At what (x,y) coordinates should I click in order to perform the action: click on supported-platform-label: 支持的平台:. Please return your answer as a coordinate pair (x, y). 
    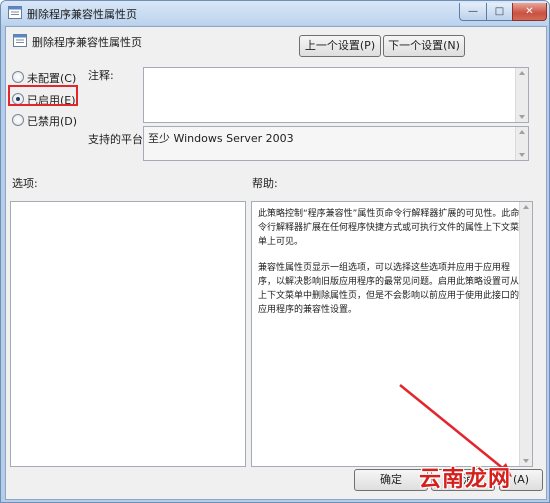
    Looking at the image, I should click on (117, 139).